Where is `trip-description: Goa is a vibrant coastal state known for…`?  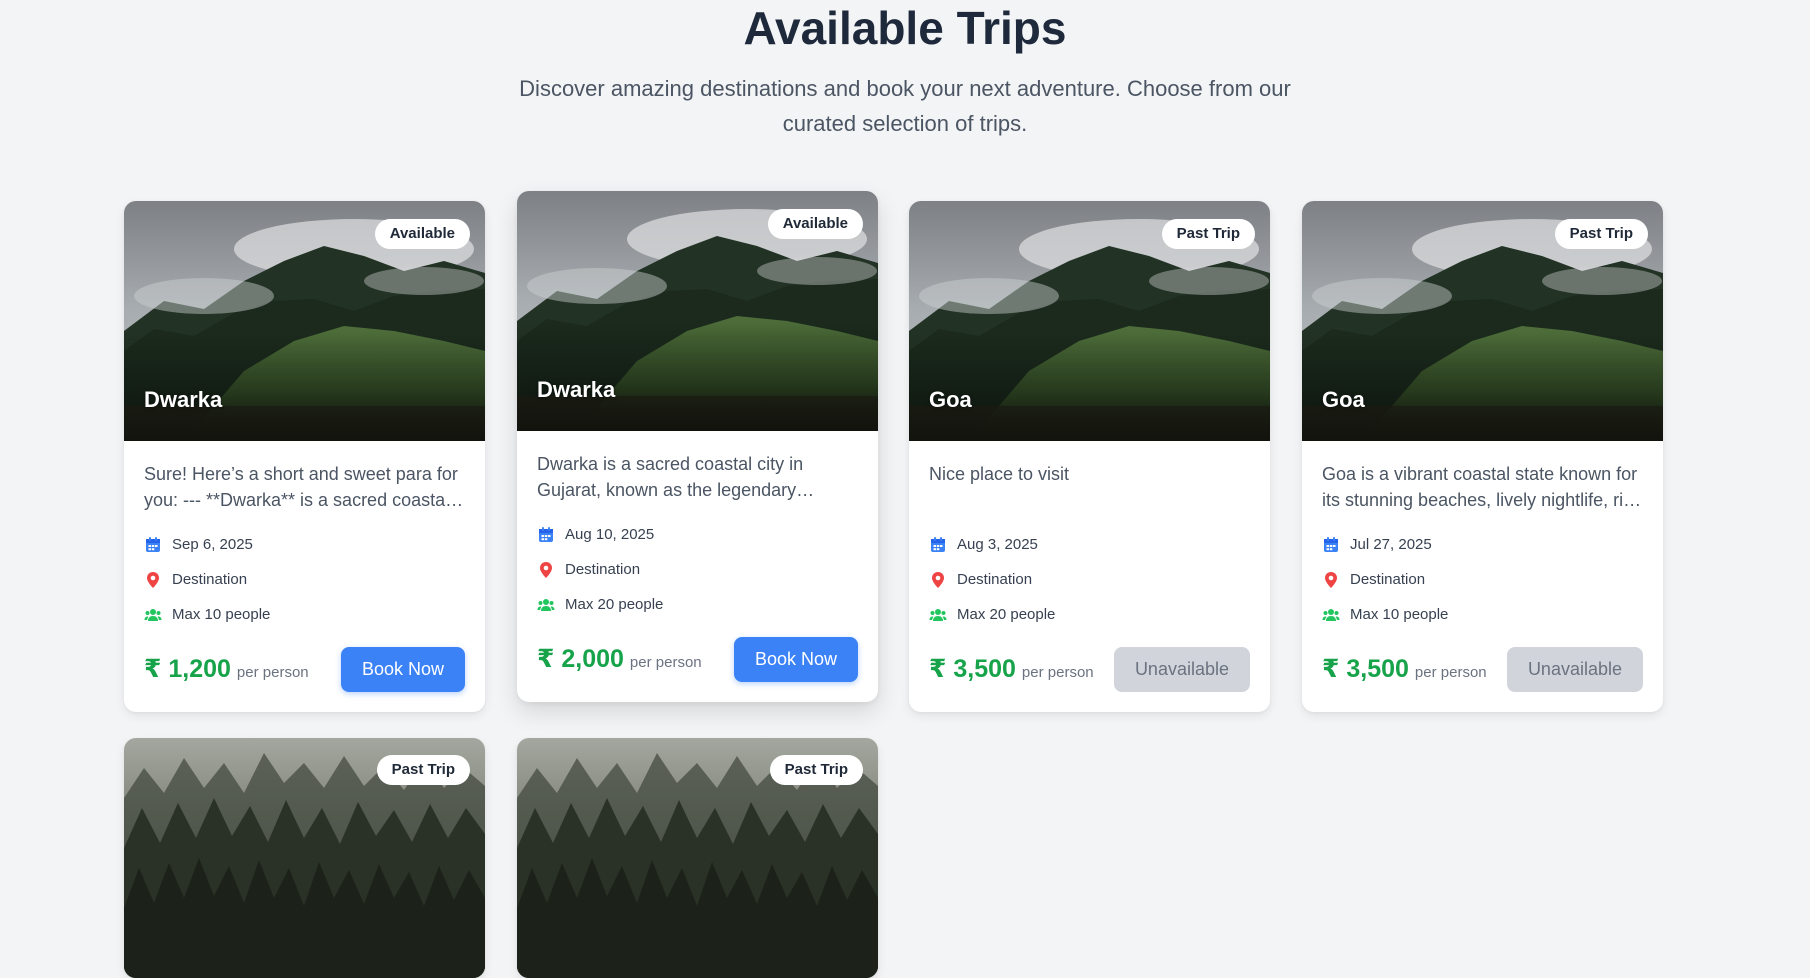
trip-description: Goa is a vibrant coastal state known for… is located at coordinates (1482, 487).